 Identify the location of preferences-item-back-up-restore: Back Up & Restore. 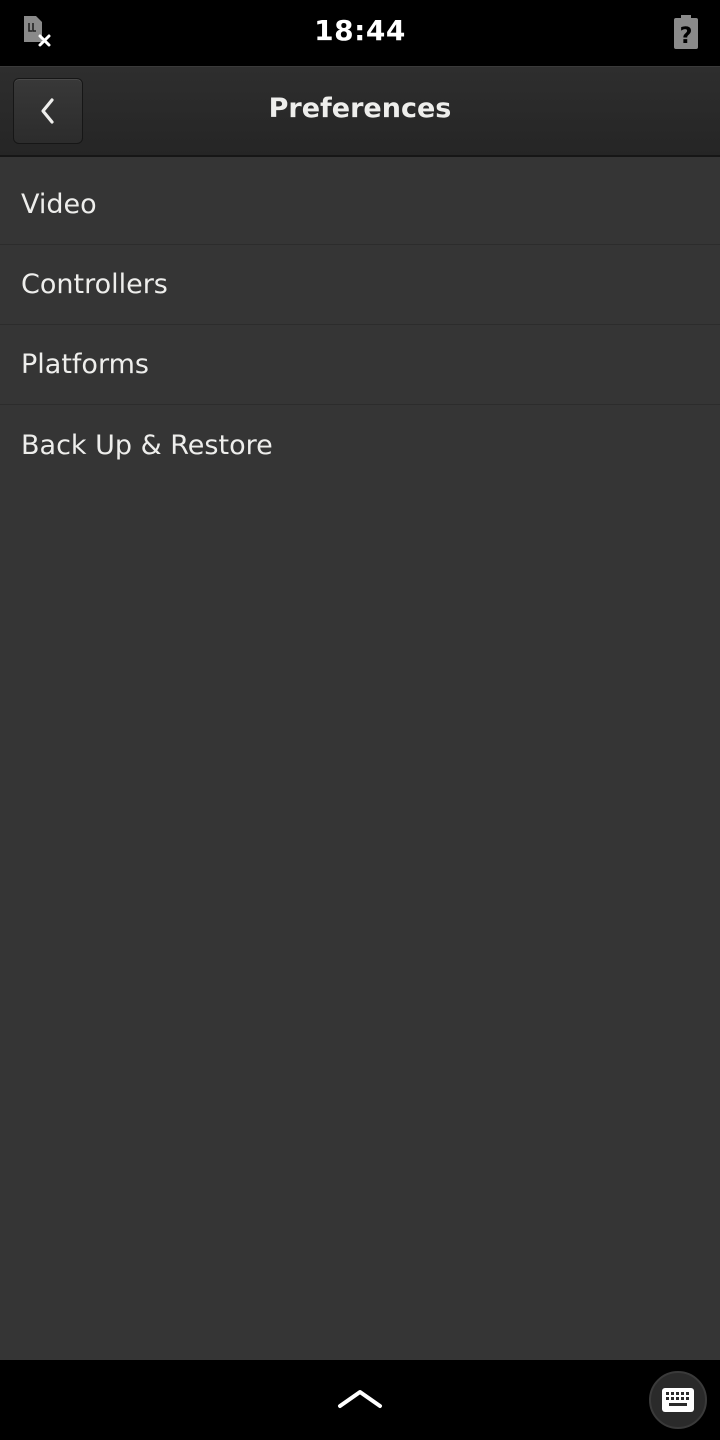
(360, 445).